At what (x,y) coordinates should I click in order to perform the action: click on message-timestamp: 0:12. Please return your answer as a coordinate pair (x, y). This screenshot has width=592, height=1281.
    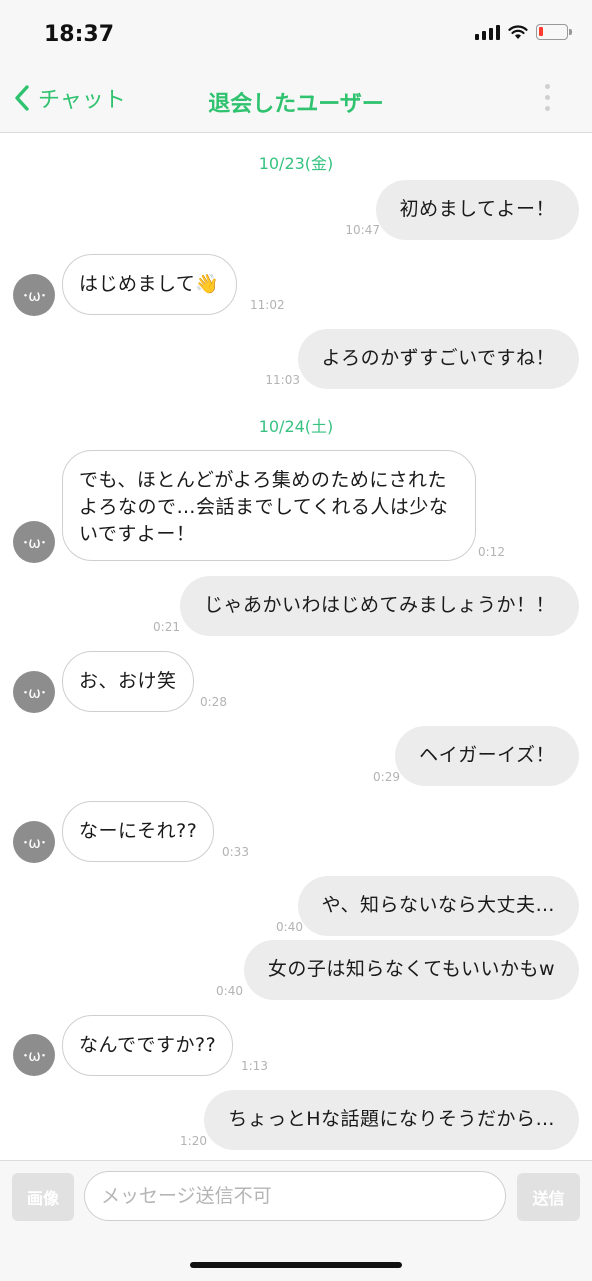
    Looking at the image, I should click on (491, 552).